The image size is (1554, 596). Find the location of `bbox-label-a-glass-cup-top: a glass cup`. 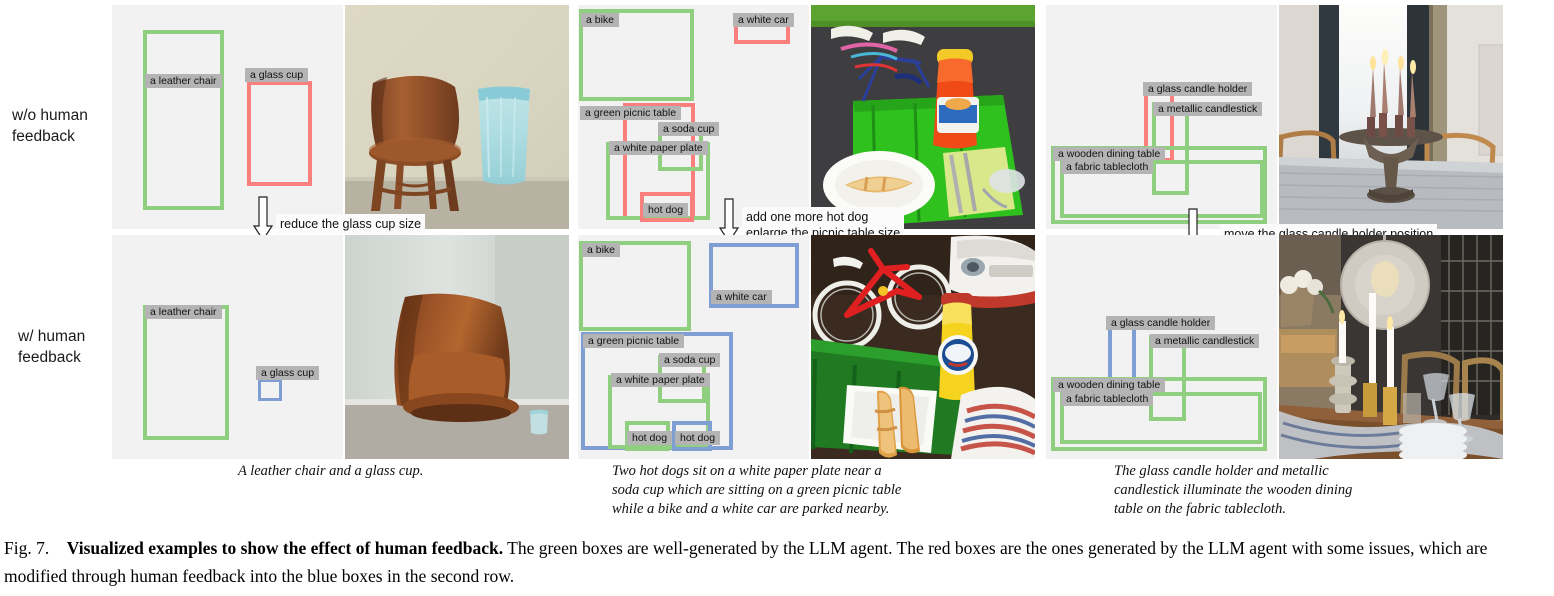

bbox-label-a-glass-cup-top: a glass cup is located at coordinates (277, 75).